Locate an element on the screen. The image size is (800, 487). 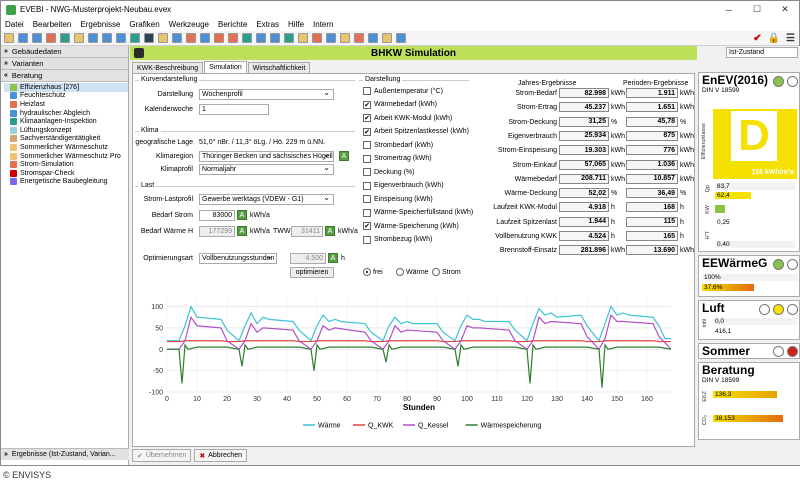
darstellung-checkbox: Außentemperatur (°C) is located at coordinates (403, 91).